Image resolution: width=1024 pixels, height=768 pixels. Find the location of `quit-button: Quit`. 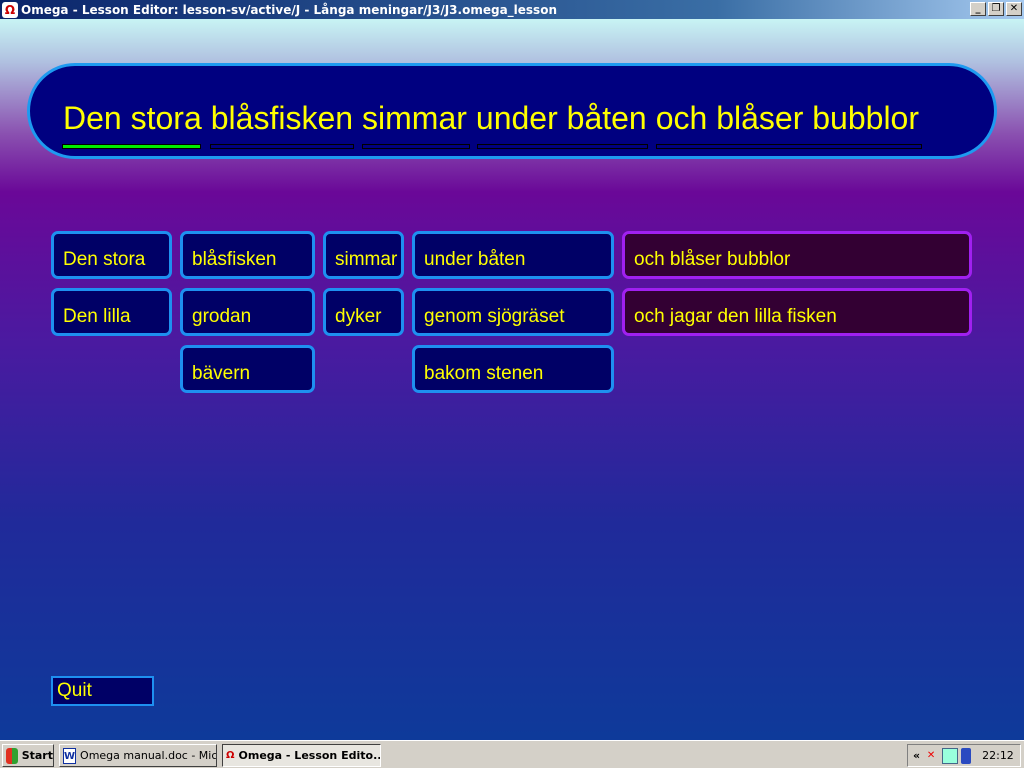

quit-button: Quit is located at coordinates (102, 691).